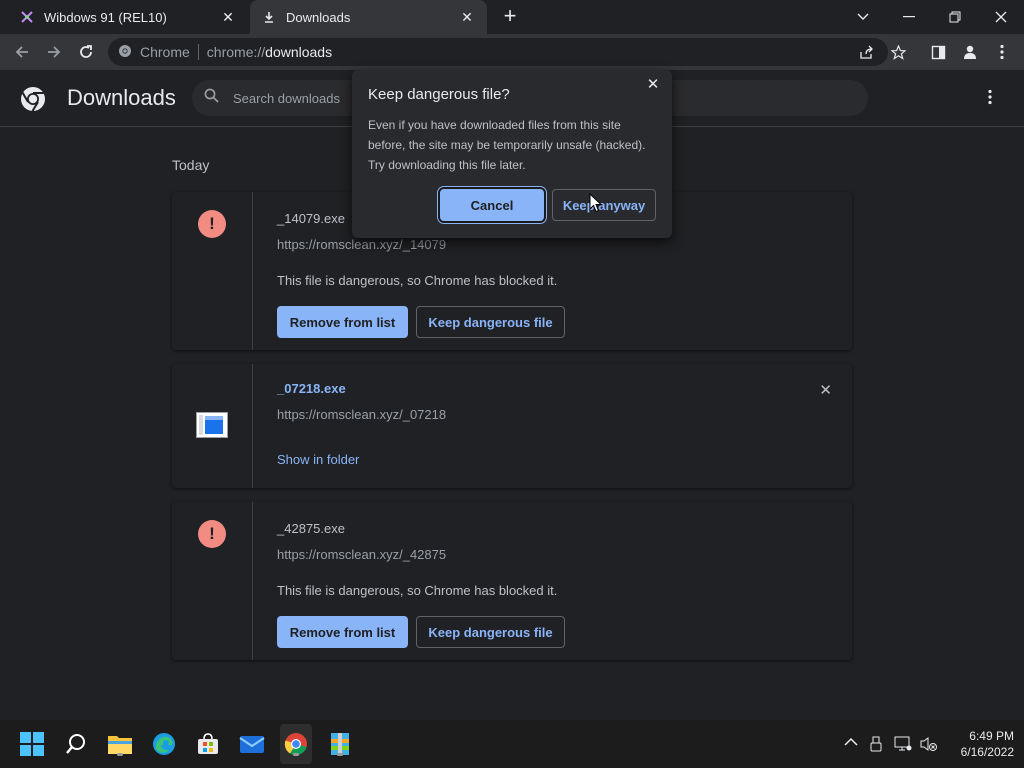 This screenshot has height=768, width=1024. What do you see at coordinates (1001, 17) in the screenshot?
I see `close-window-icon` at bounding box center [1001, 17].